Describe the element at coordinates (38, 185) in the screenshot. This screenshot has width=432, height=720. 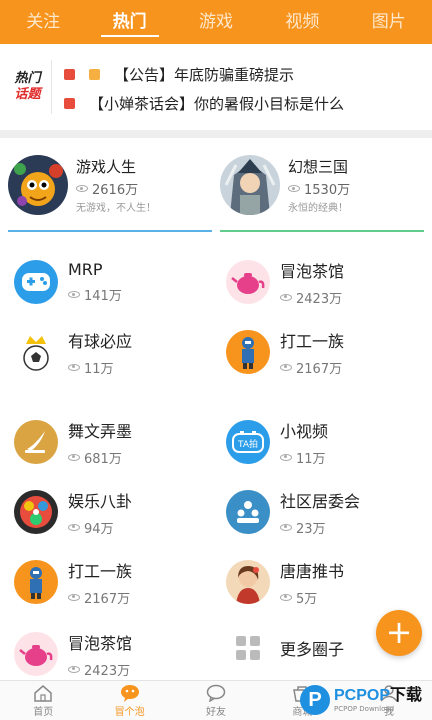
I see `game-life-avatar` at that location.